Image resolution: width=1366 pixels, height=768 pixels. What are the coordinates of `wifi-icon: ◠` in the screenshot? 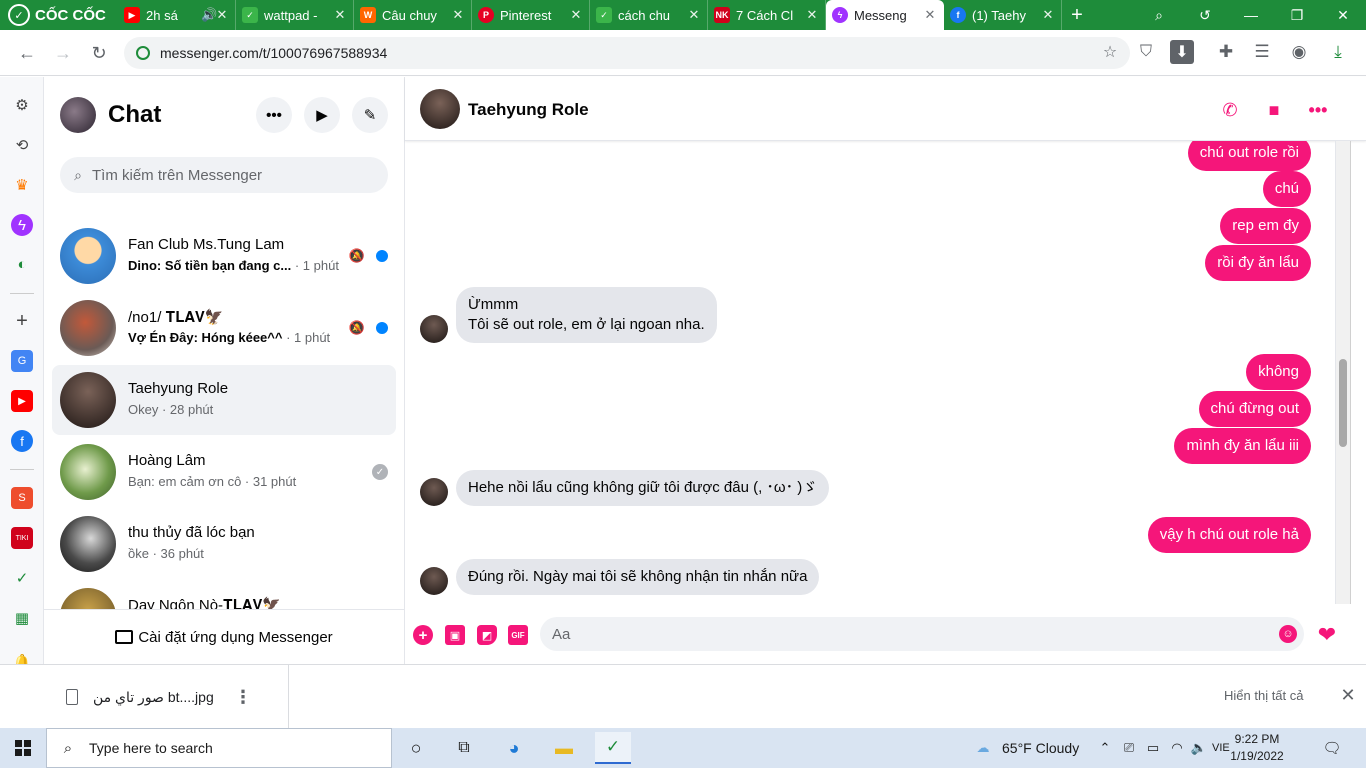 It's located at (1177, 748).